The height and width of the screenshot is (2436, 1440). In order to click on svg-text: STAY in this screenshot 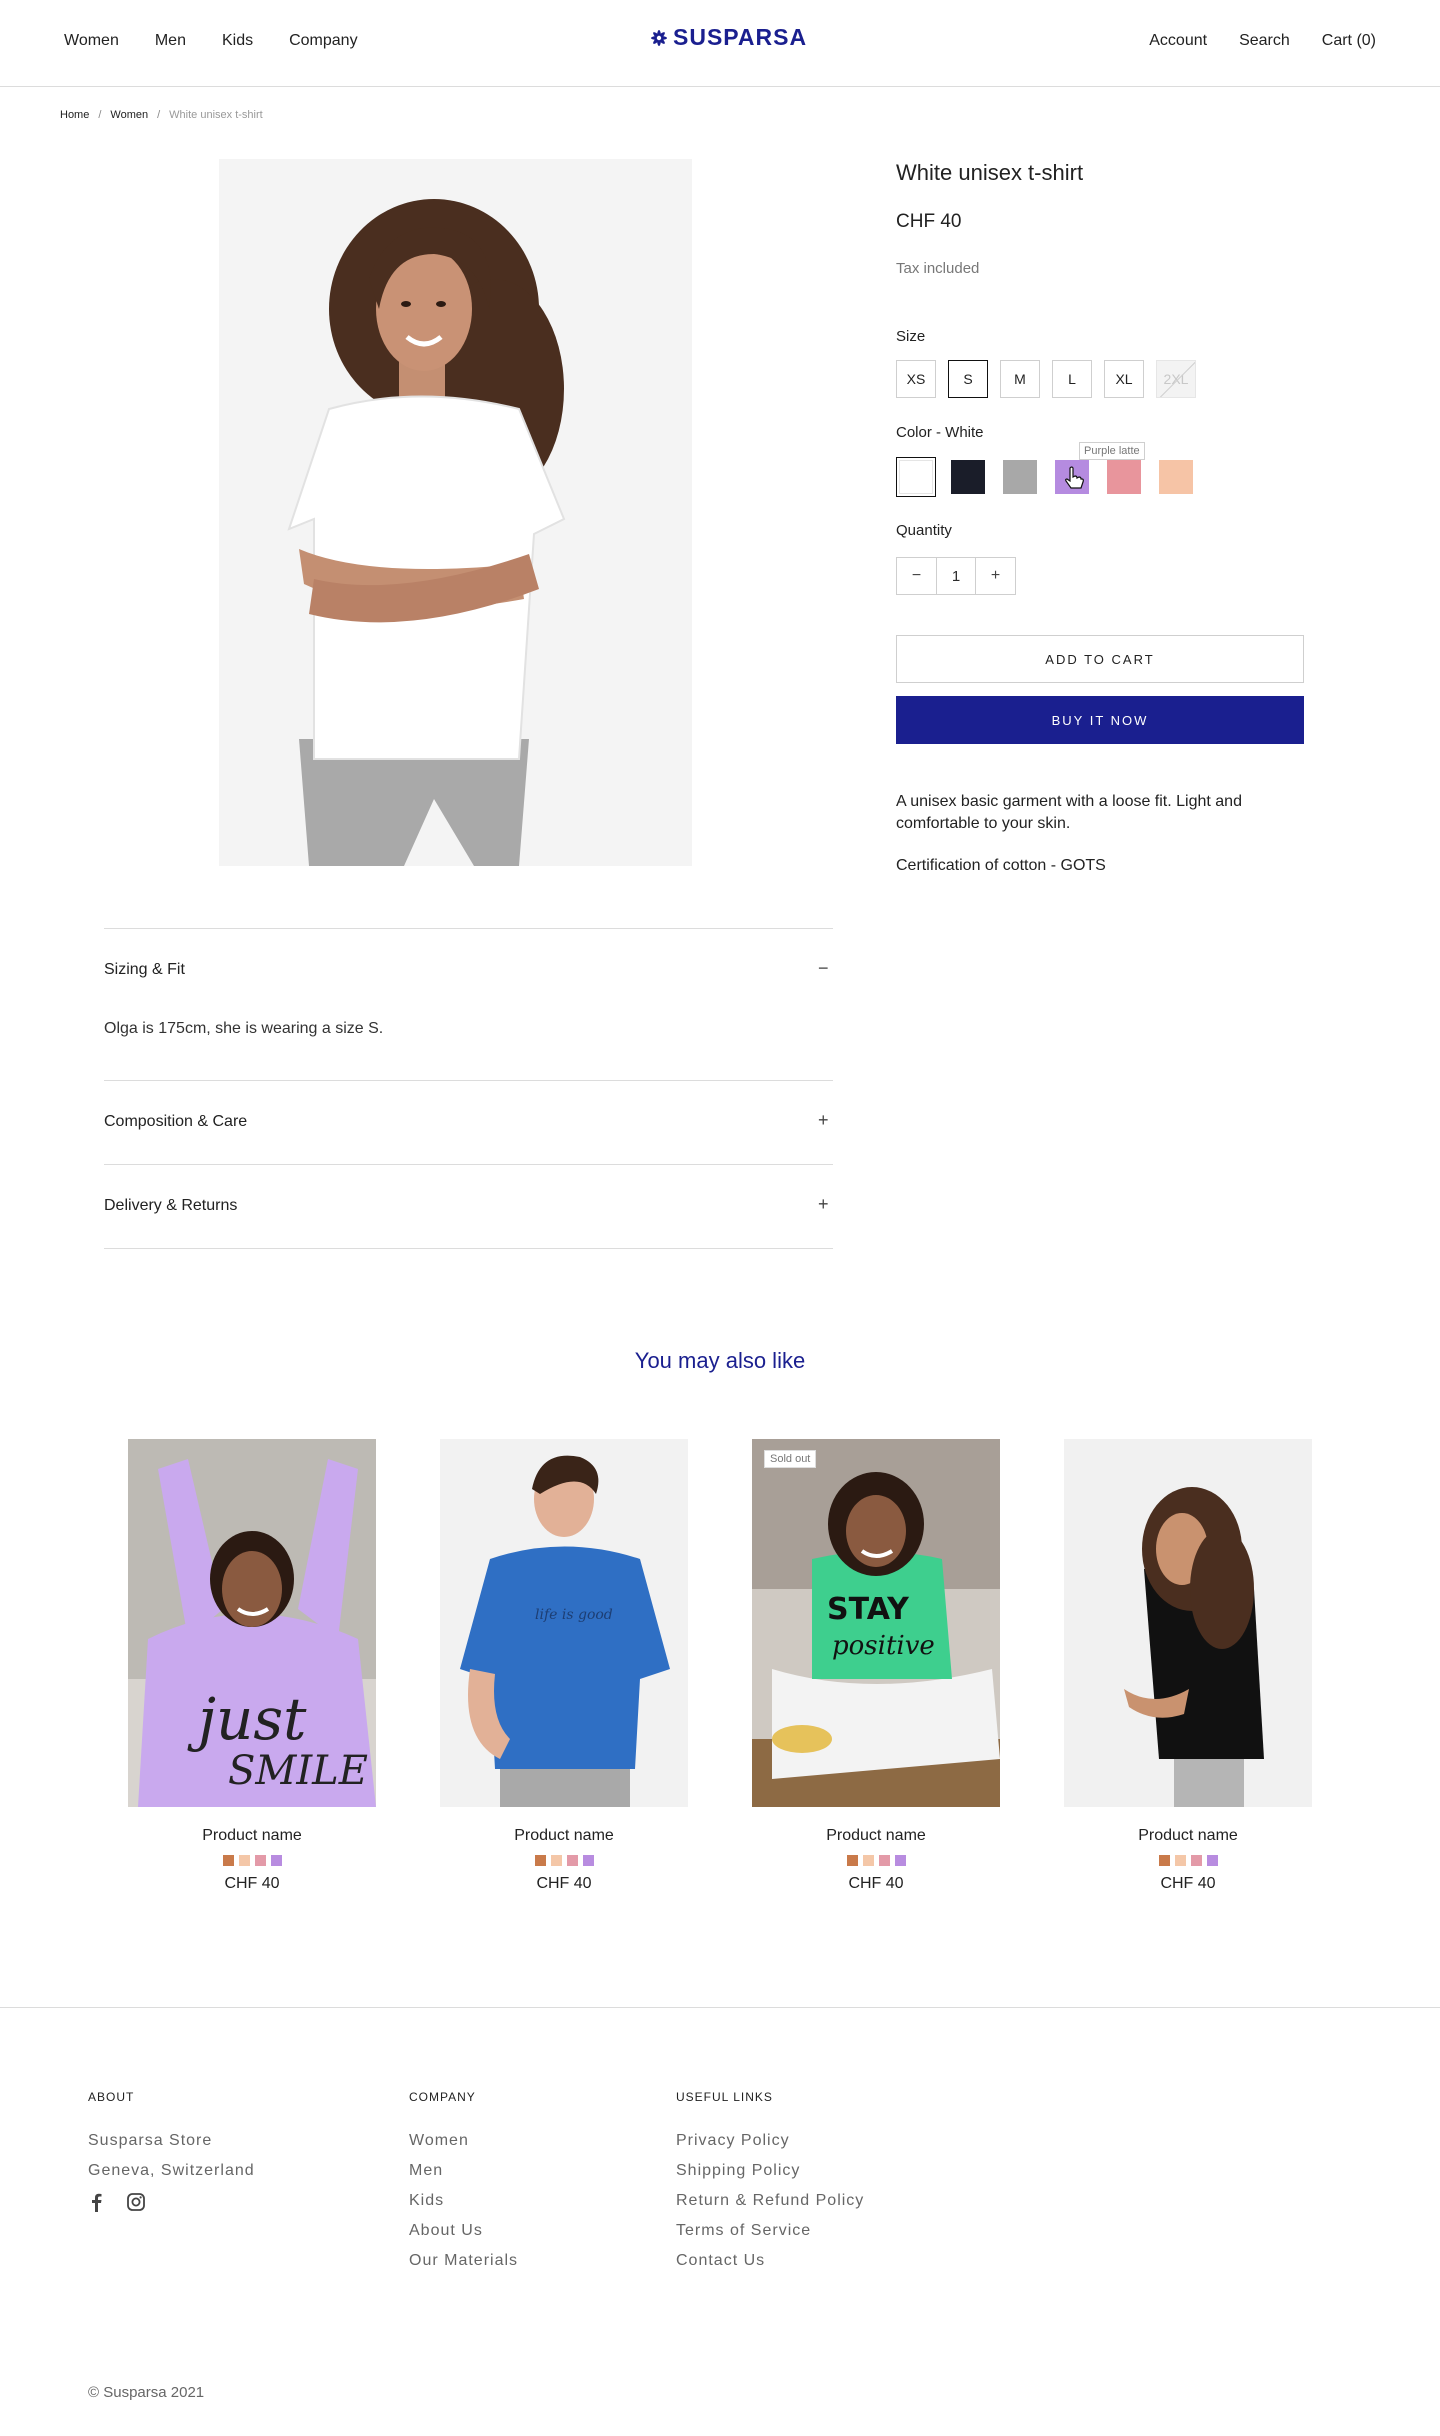, I will do `click(868, 1609)`.